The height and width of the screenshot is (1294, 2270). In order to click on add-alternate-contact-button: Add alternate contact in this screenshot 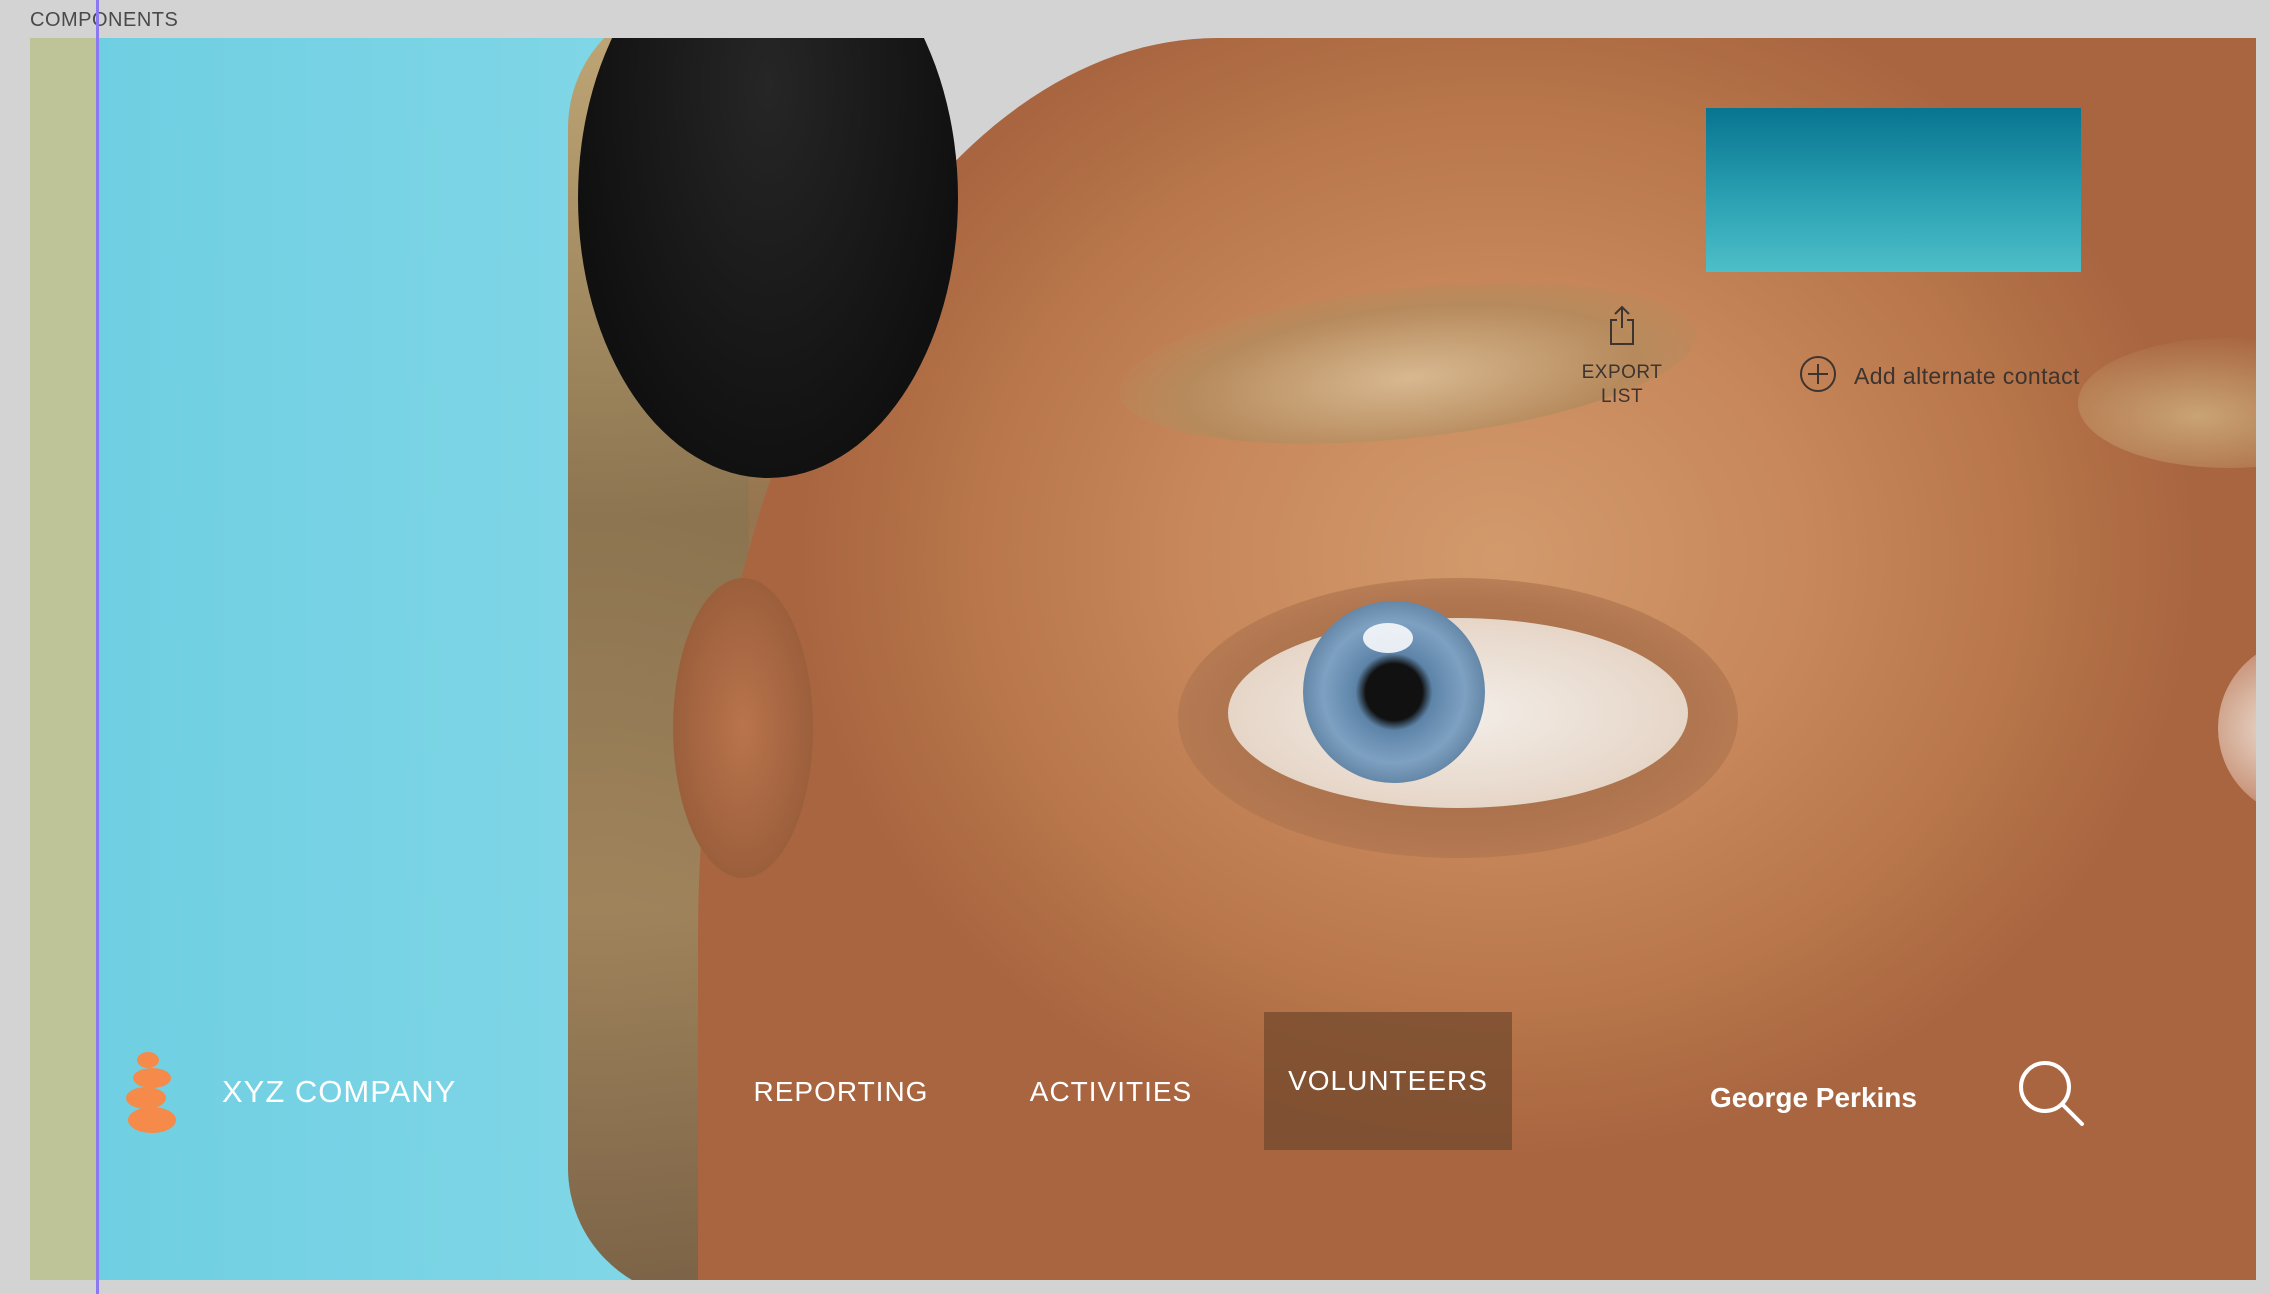, I will do `click(1939, 376)`.